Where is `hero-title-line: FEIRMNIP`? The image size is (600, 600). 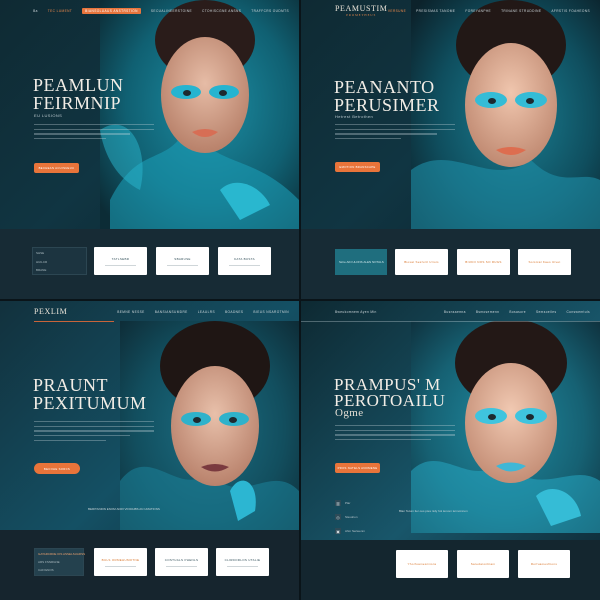 hero-title-line: FEIRMNIP is located at coordinates (77, 103).